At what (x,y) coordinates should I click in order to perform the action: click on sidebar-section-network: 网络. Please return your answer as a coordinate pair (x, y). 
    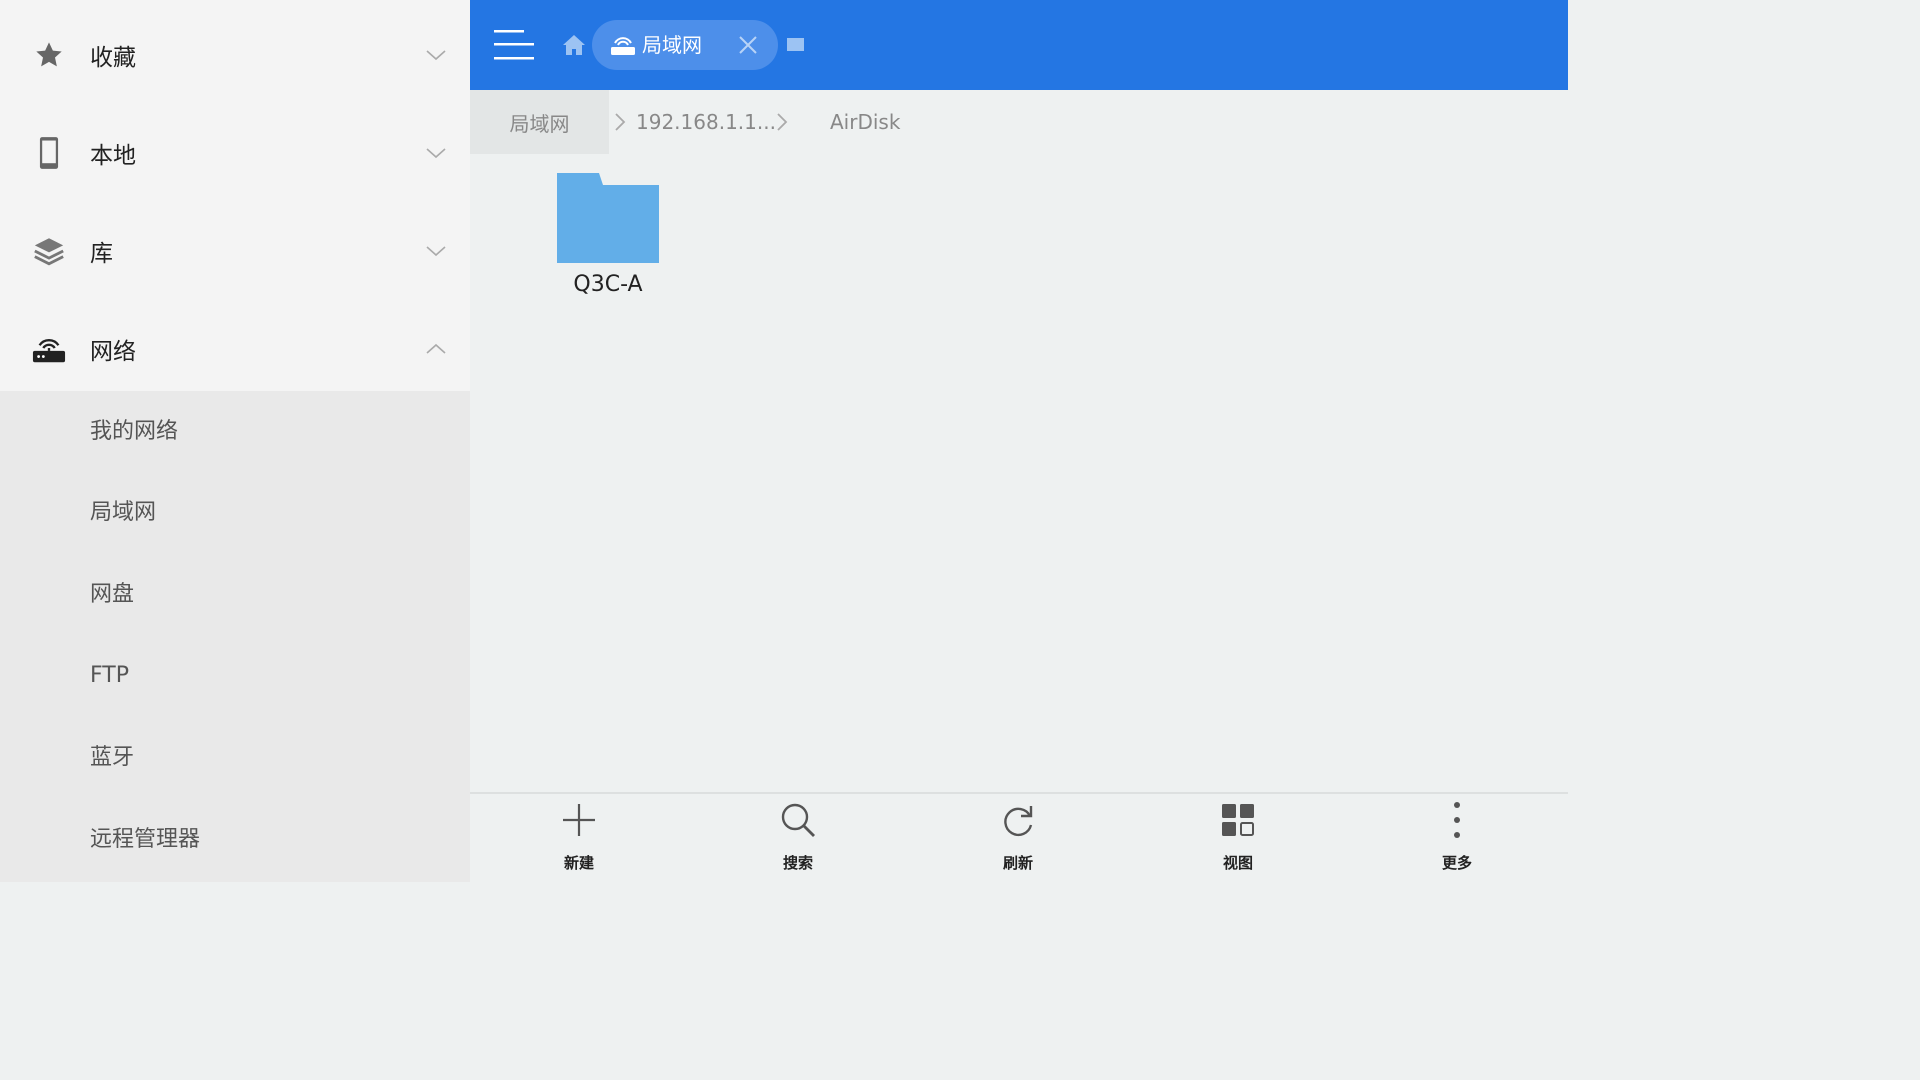
    Looking at the image, I should click on (235, 349).